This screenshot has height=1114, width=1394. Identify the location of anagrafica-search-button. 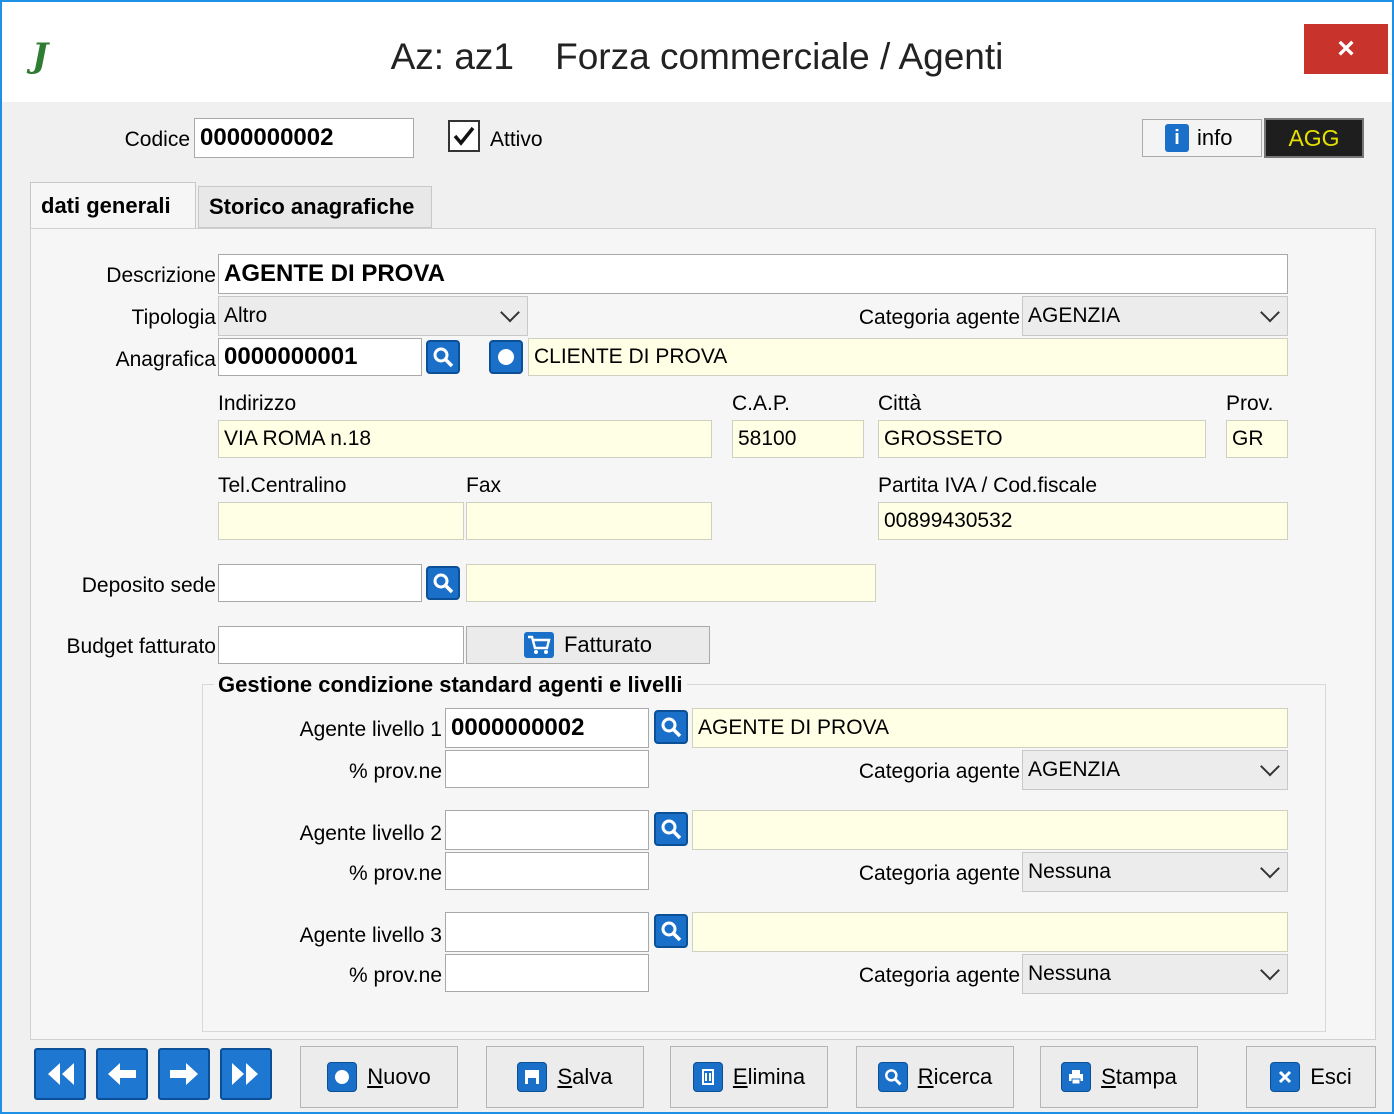
(443, 357).